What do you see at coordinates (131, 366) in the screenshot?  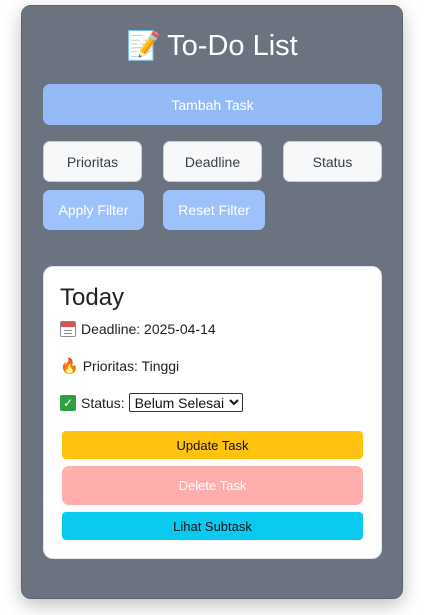 I see `task-priority: Prioritas: Tinggi` at bounding box center [131, 366].